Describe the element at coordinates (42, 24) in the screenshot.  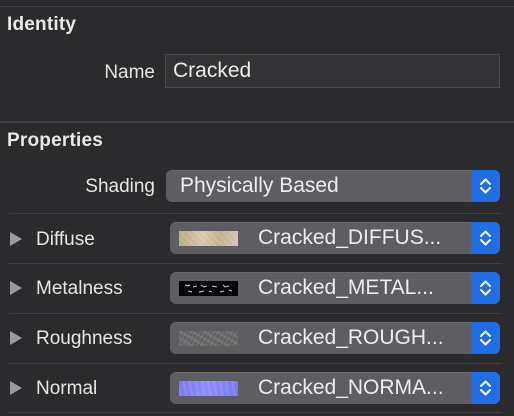
I see `identity-section-title: Identity` at that location.